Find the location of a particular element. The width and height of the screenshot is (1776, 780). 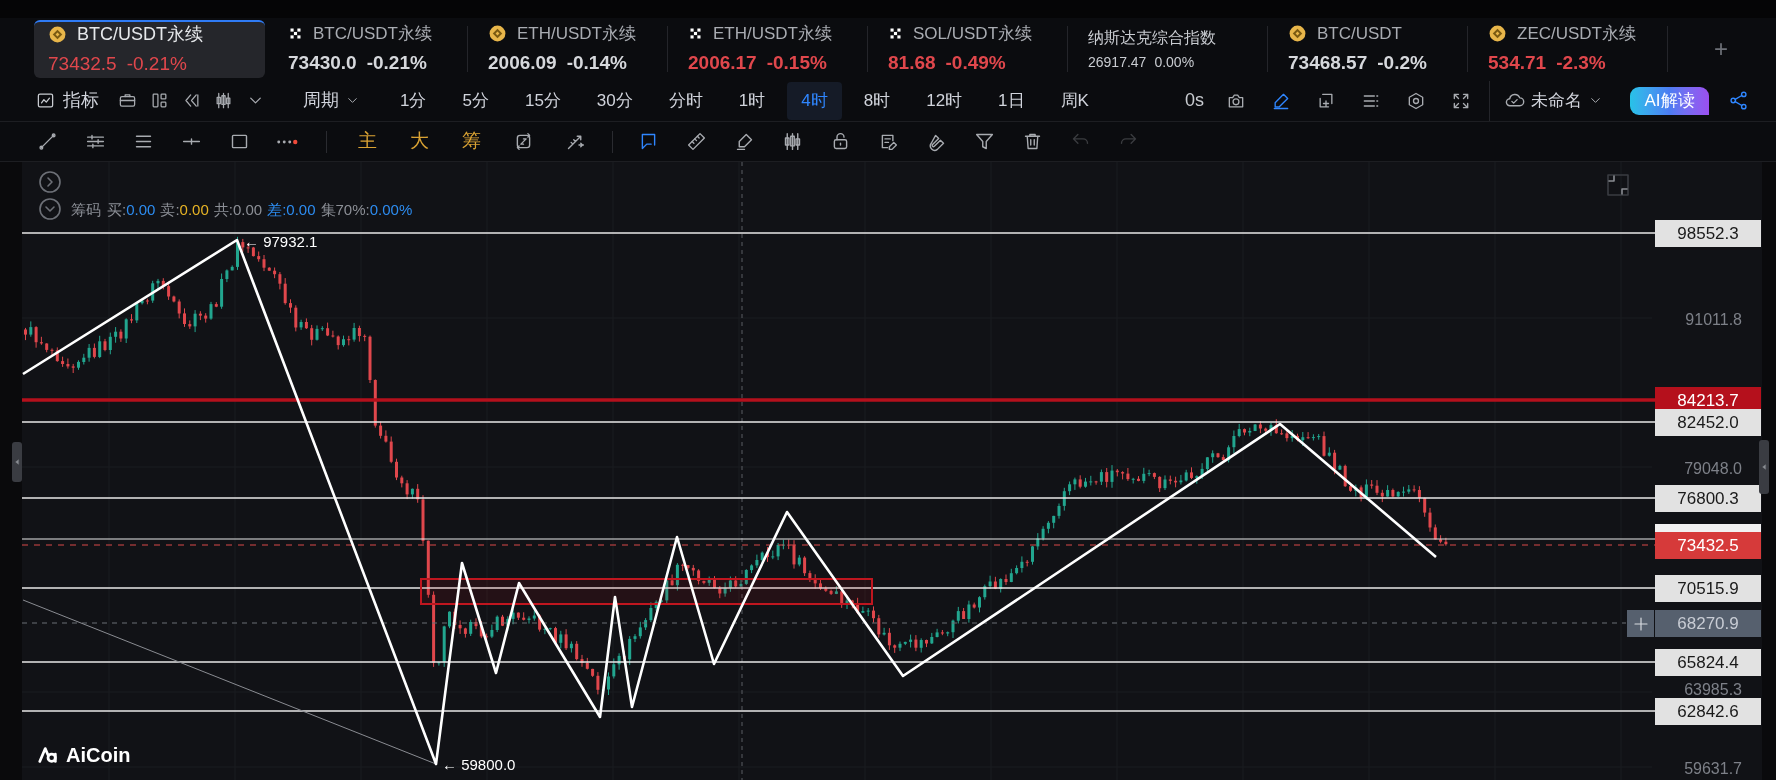

interval-tab: 15分 is located at coordinates (542, 100).